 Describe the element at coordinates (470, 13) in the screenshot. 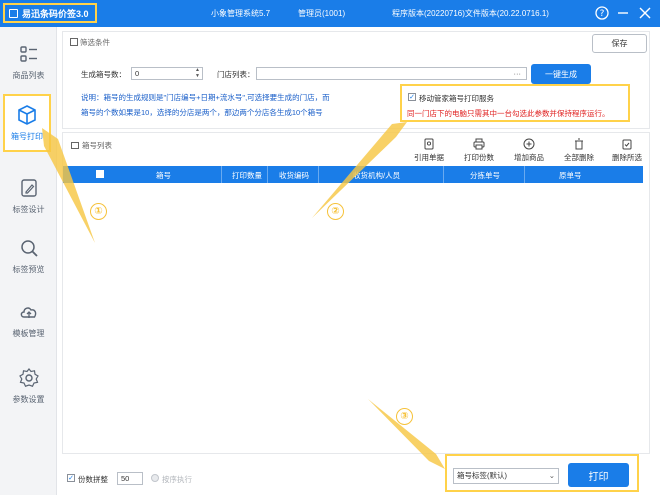

I see `version-label: 程序版本(20220716)文件版本(20.22.0716.1)` at that location.